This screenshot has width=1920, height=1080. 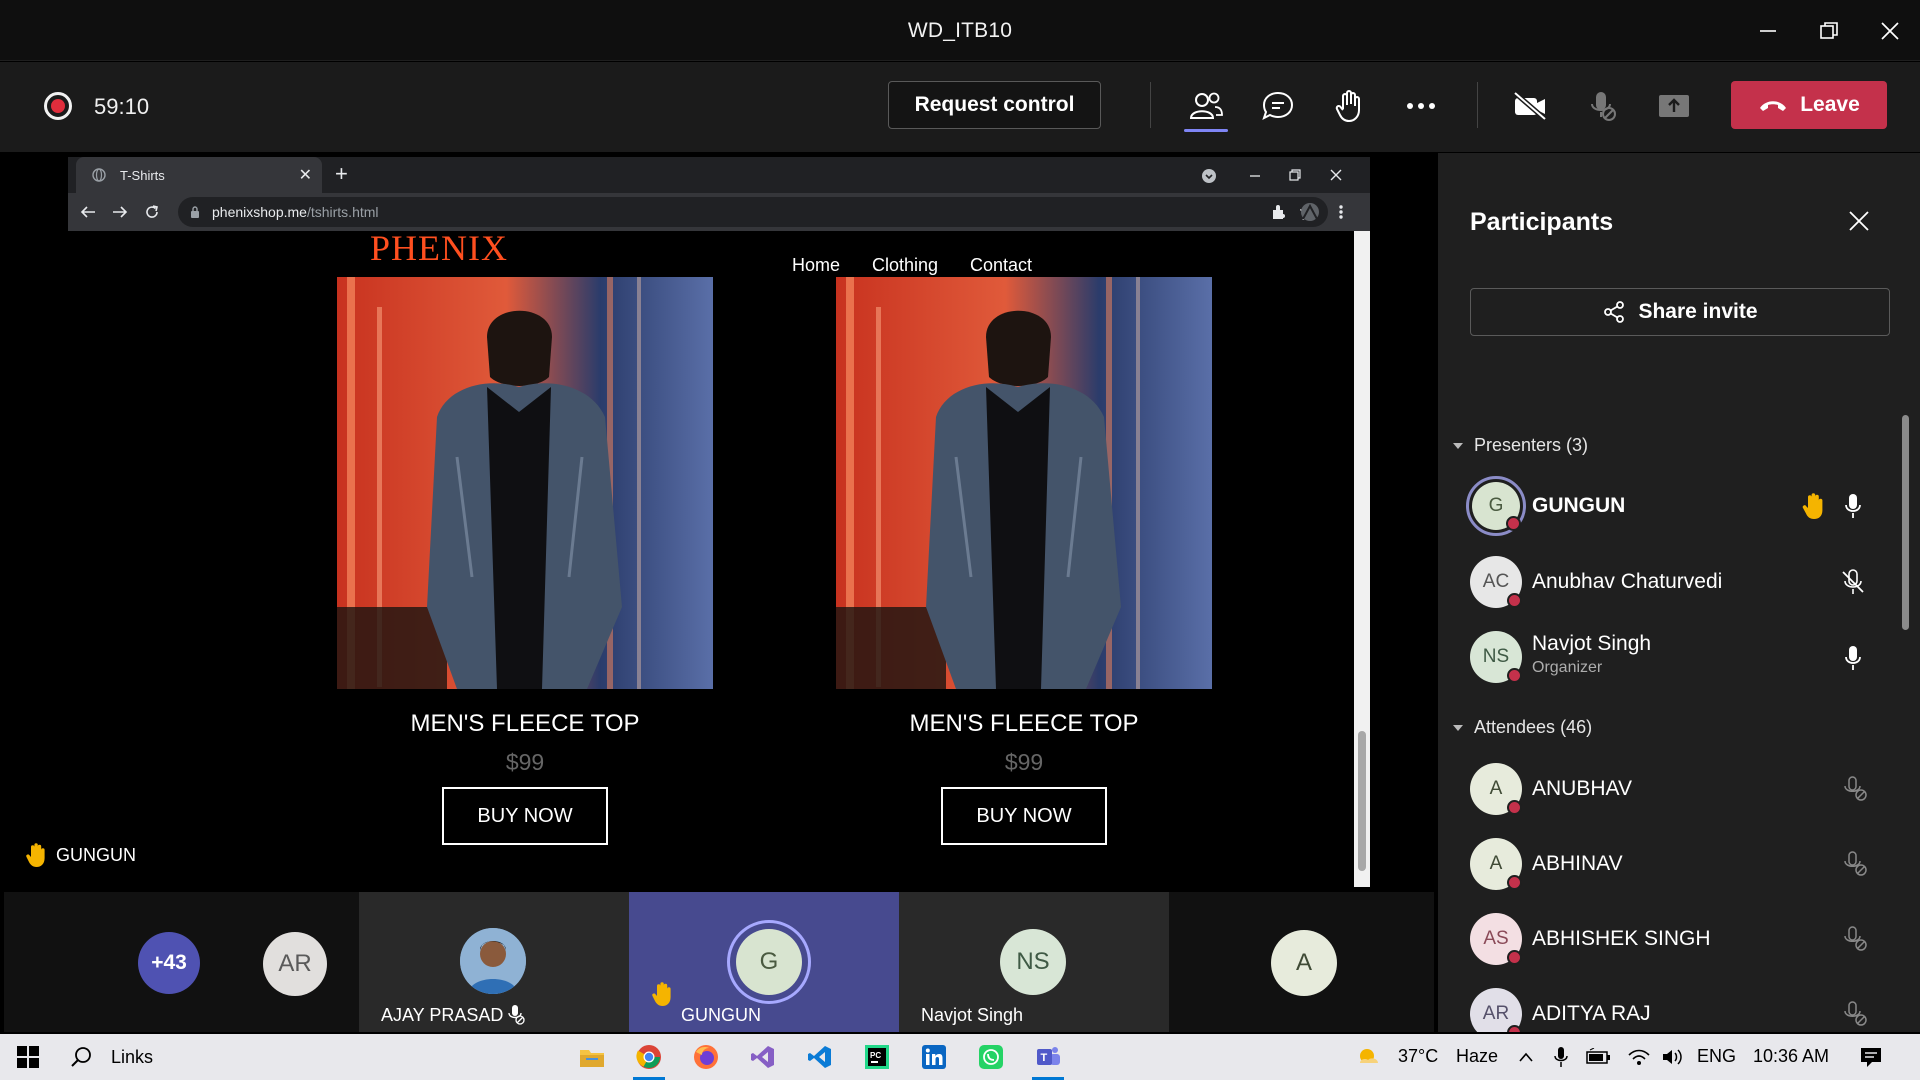 What do you see at coordinates (1336, 175) in the screenshot?
I see `browser-close-icon` at bounding box center [1336, 175].